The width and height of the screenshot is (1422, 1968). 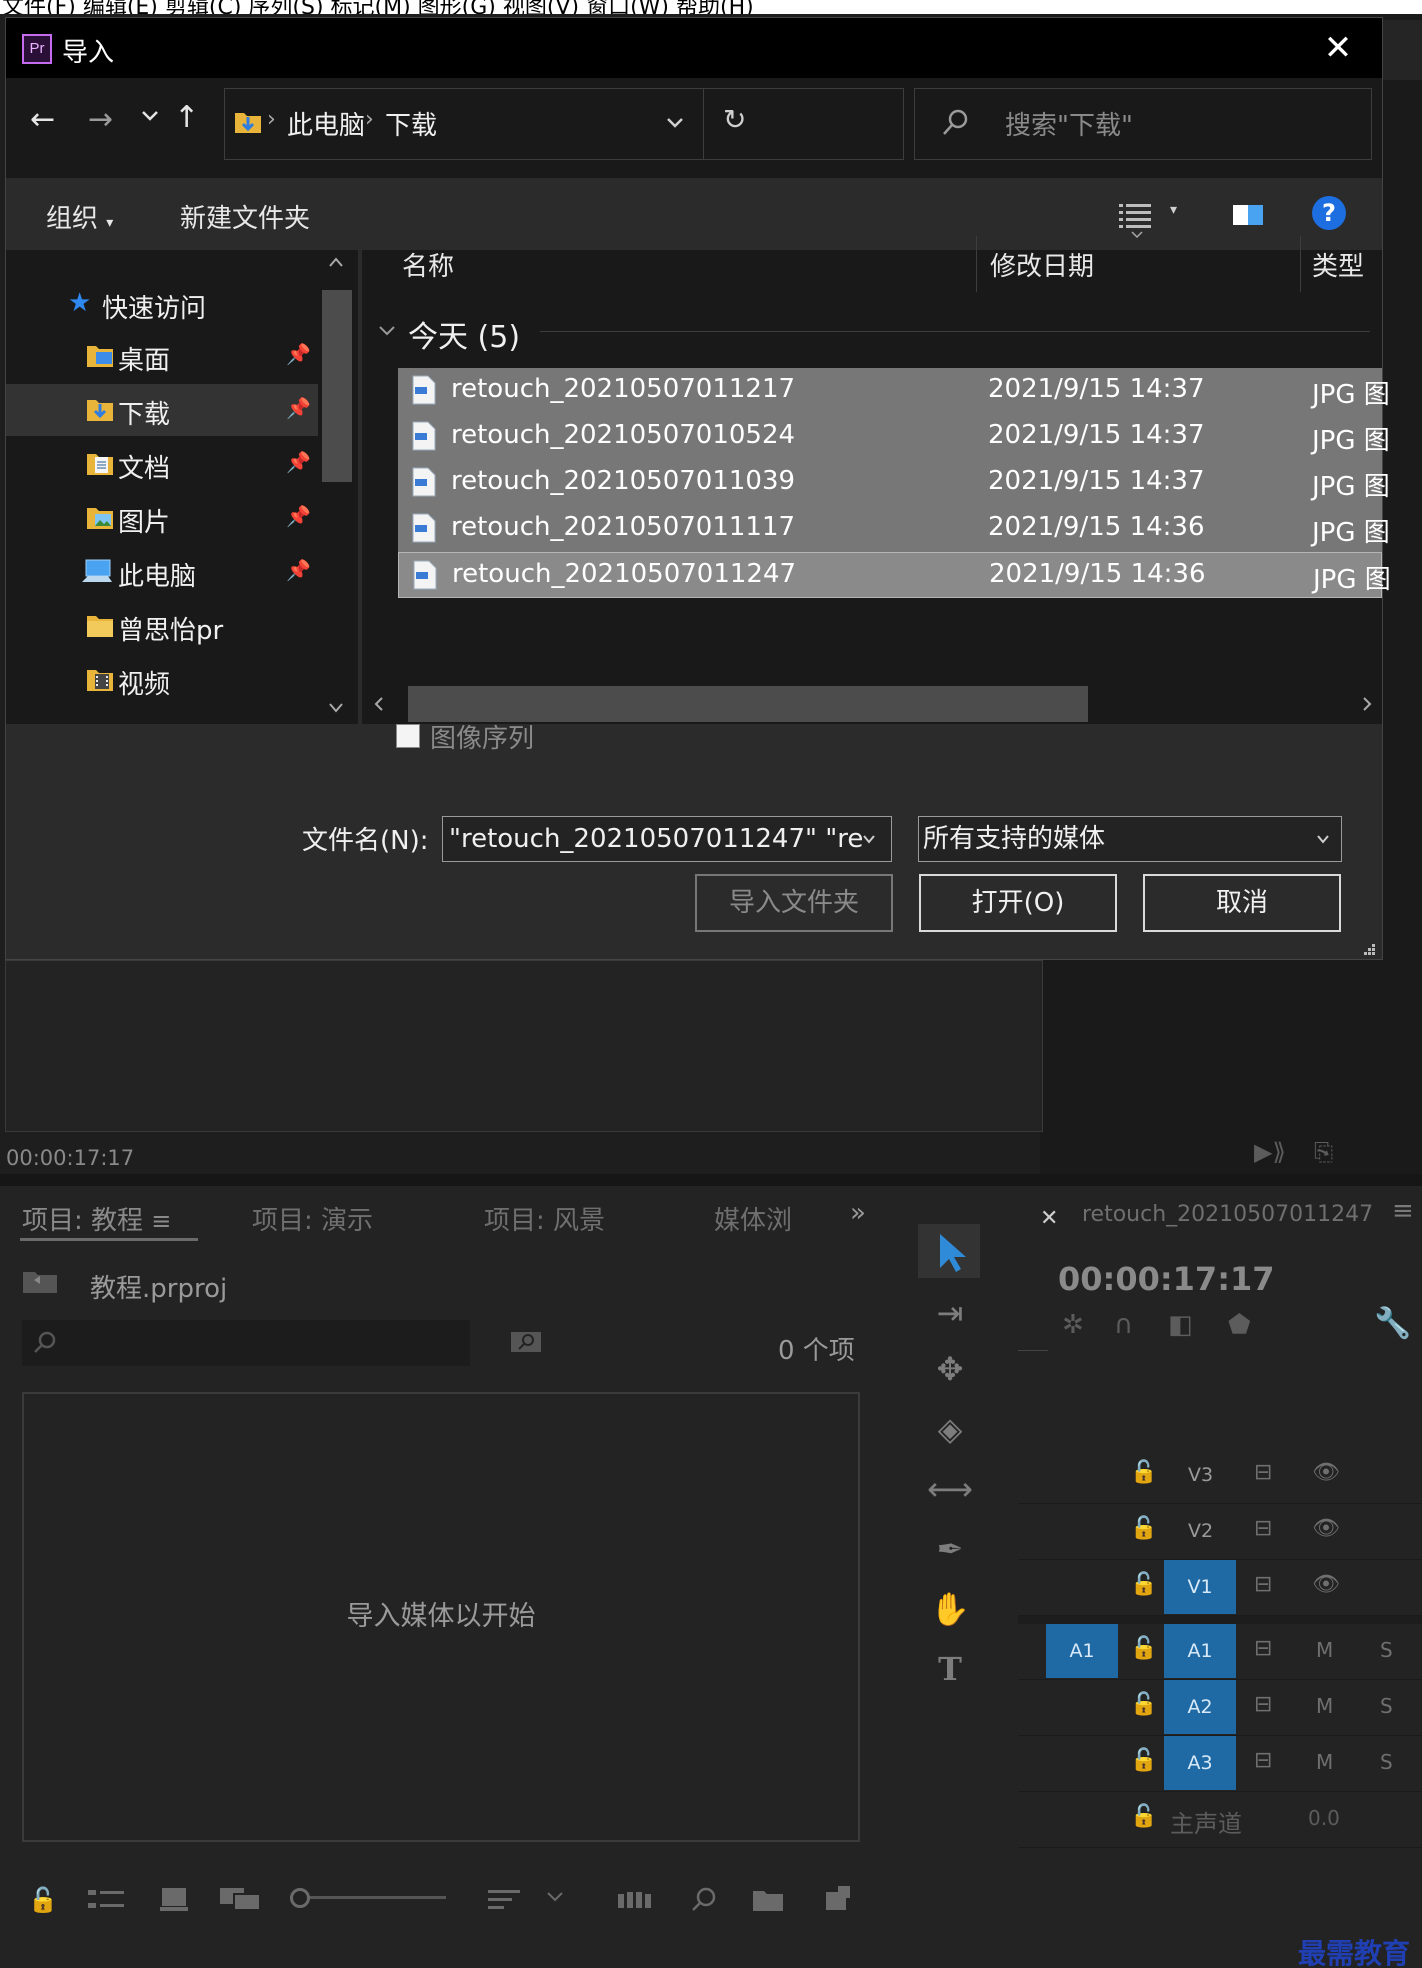 What do you see at coordinates (42, 119) in the screenshot?
I see `back-arrow-icon: ←` at bounding box center [42, 119].